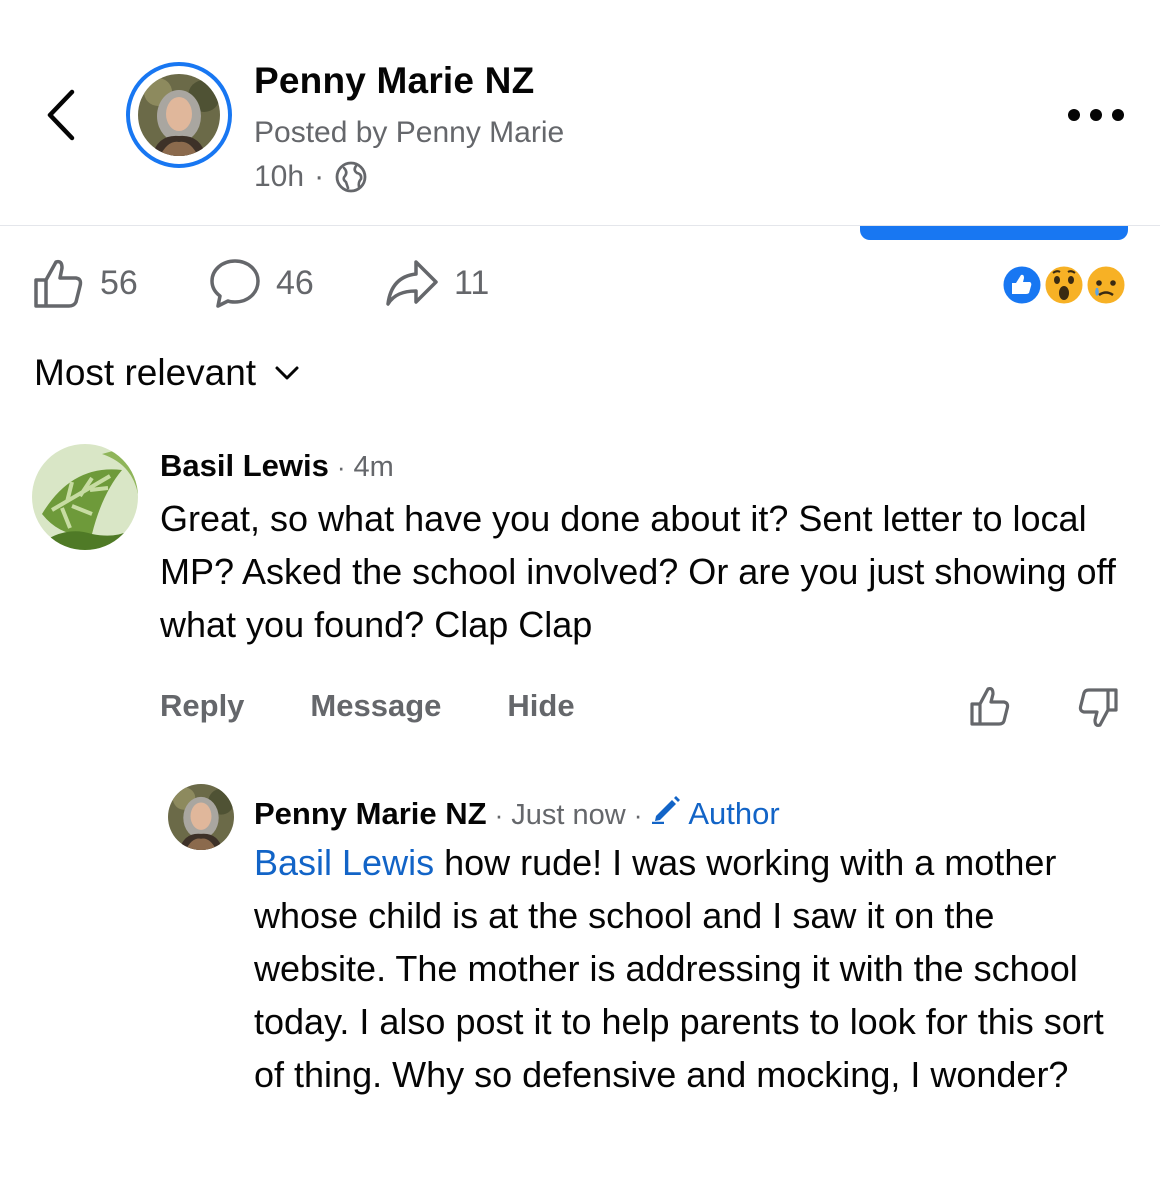  I want to click on accent-bar, so click(994, 233).